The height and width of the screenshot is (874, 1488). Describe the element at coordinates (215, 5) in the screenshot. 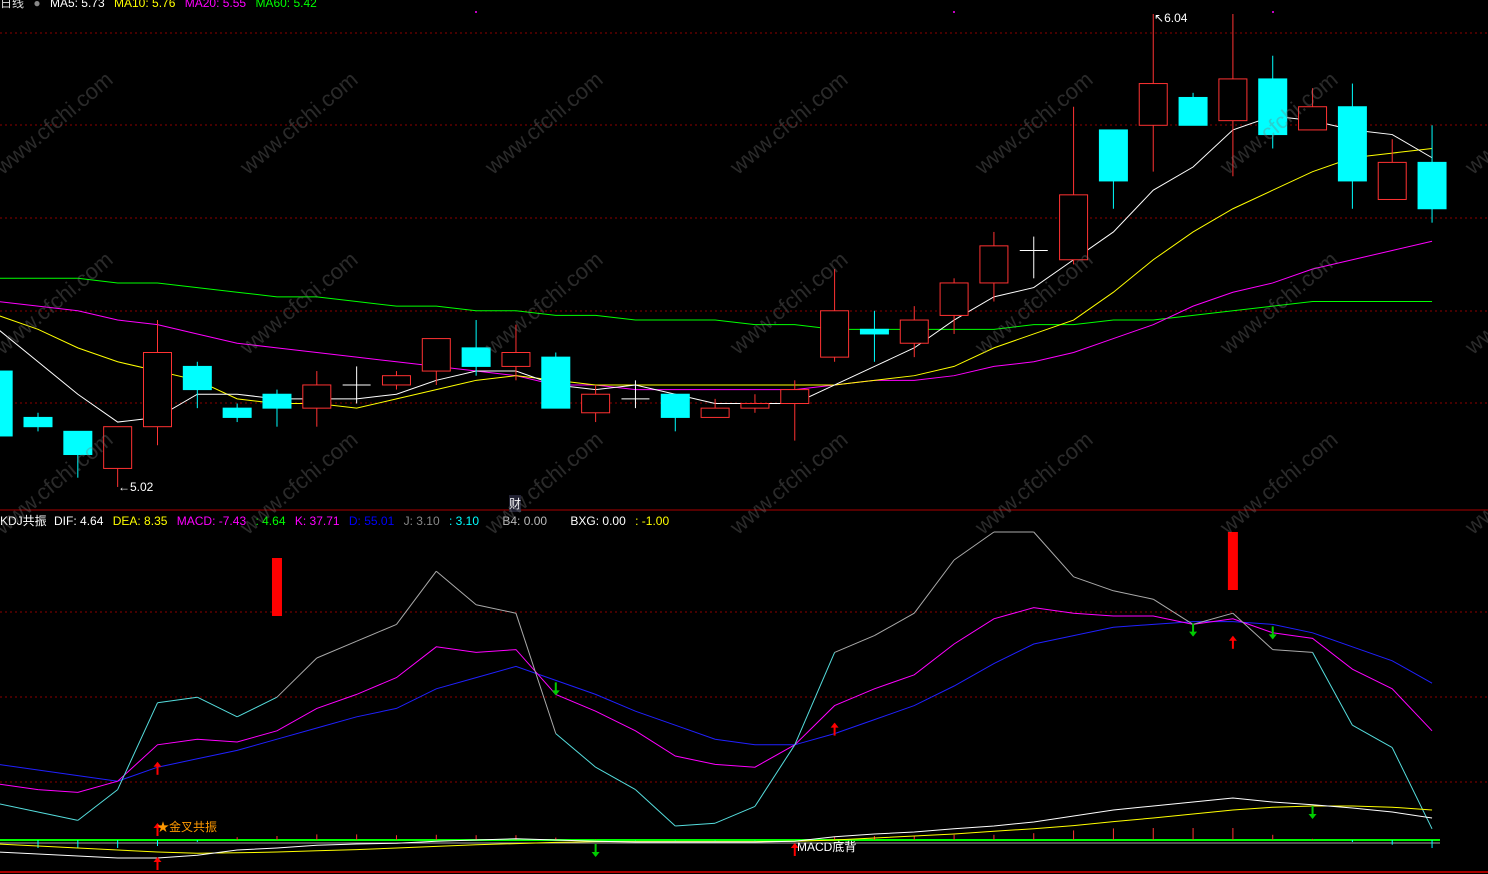

I see `ma20-value: MA20: 5.55` at that location.